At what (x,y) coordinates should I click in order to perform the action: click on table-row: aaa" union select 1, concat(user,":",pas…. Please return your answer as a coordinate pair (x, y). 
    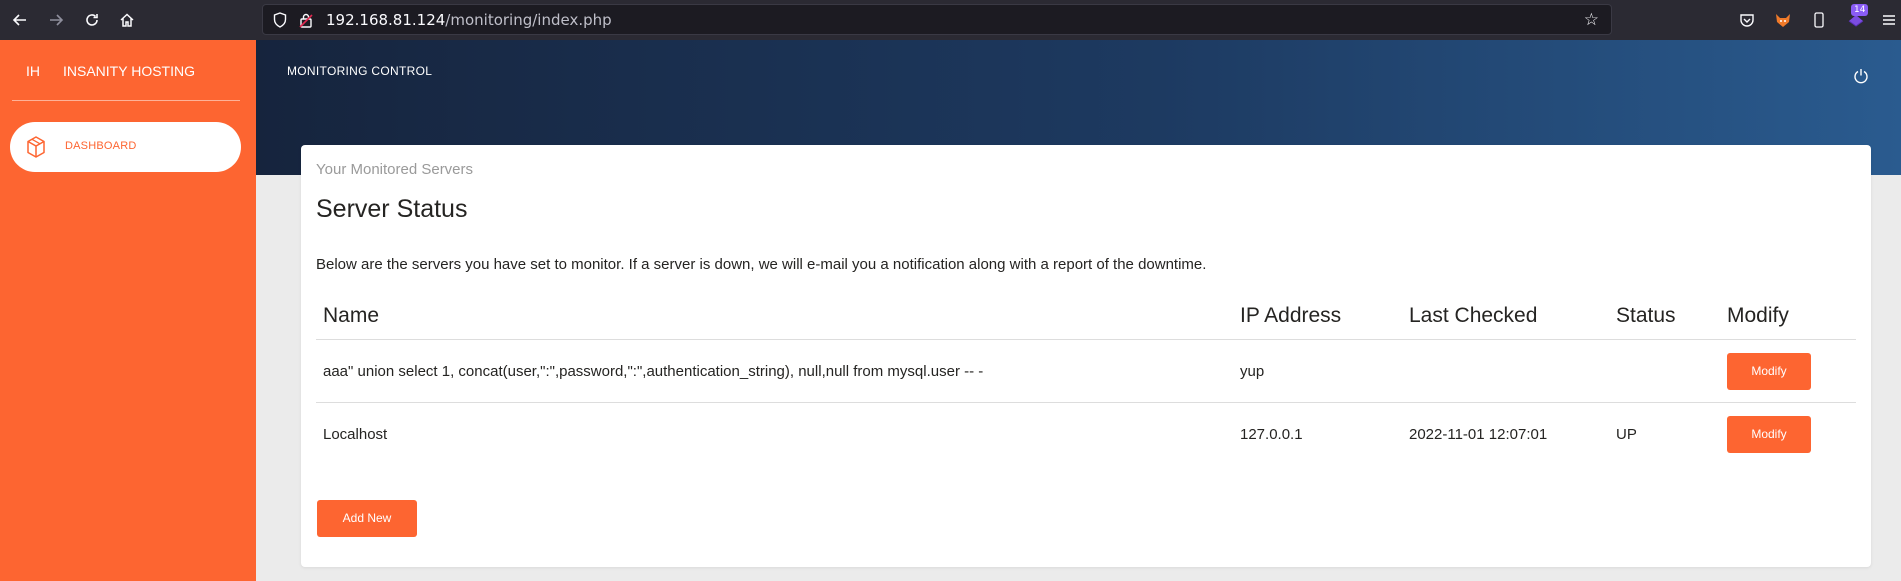
    Looking at the image, I should click on (1086, 371).